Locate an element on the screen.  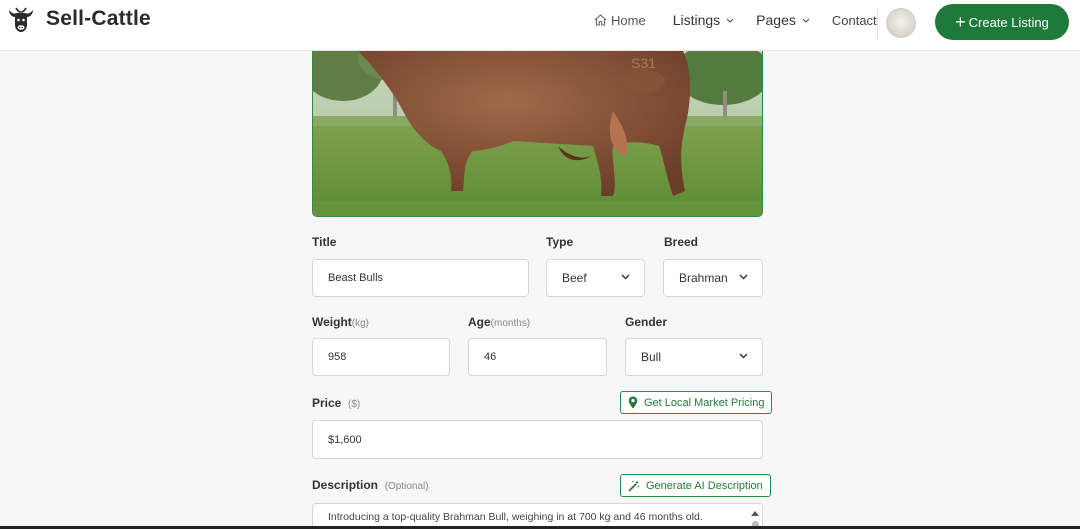
brand: Sell-Cattle is located at coordinates (78, 19).